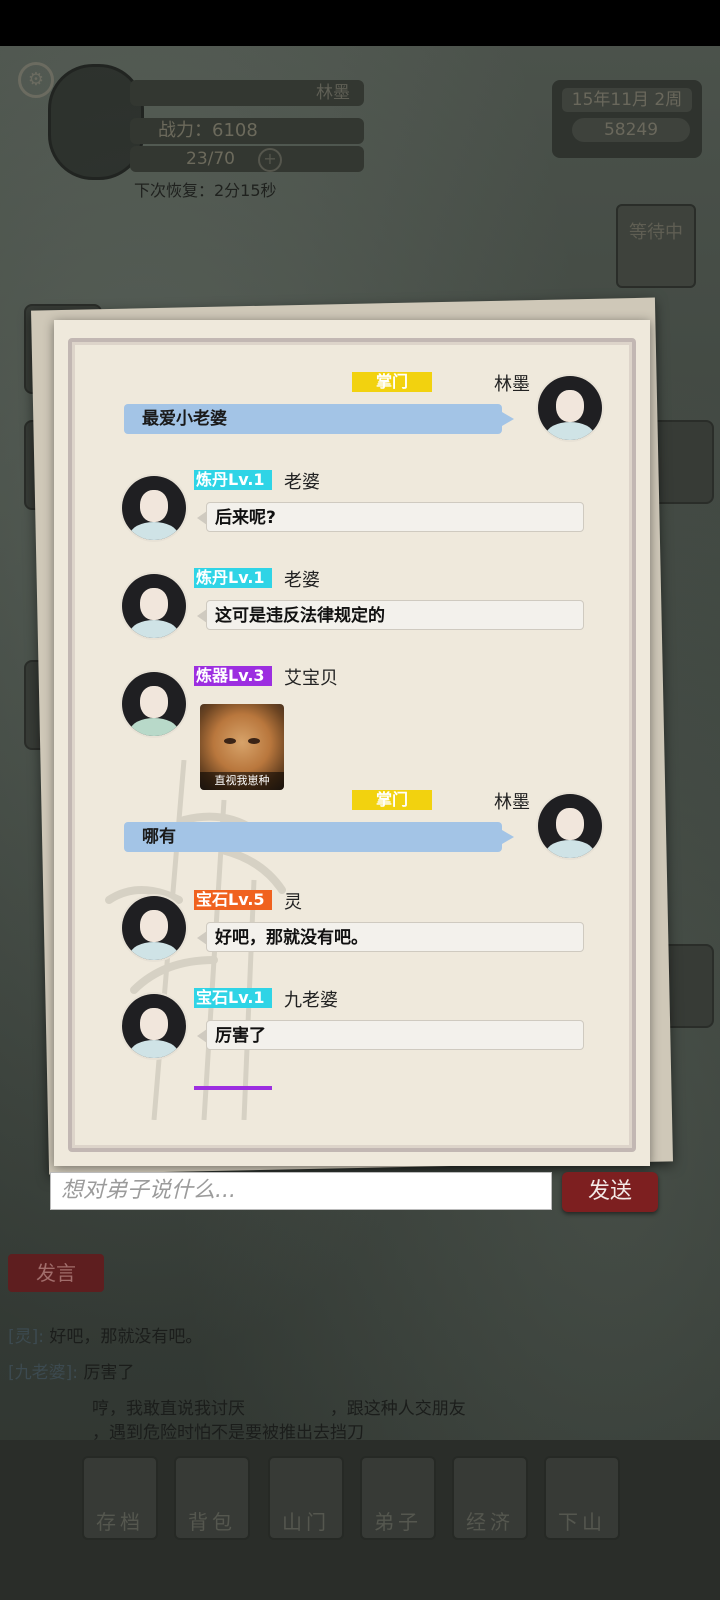 The height and width of the screenshot is (1600, 720). I want to click on message-bubble: 厉害了, so click(390, 1035).